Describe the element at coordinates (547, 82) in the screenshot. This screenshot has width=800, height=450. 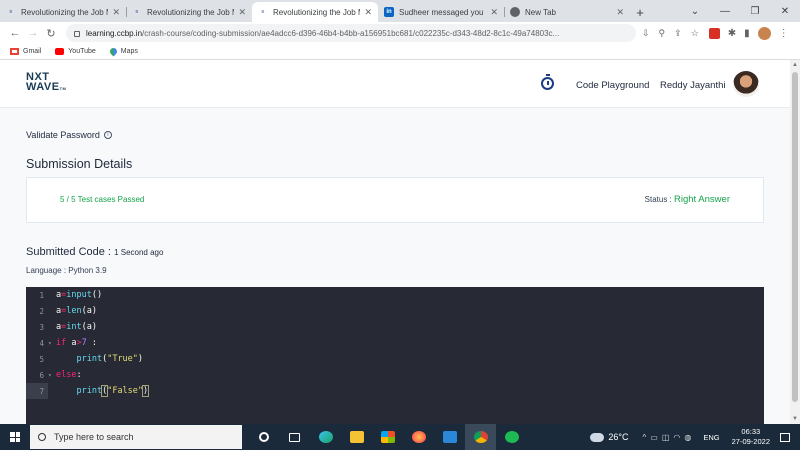
I see `timer-icon` at that location.